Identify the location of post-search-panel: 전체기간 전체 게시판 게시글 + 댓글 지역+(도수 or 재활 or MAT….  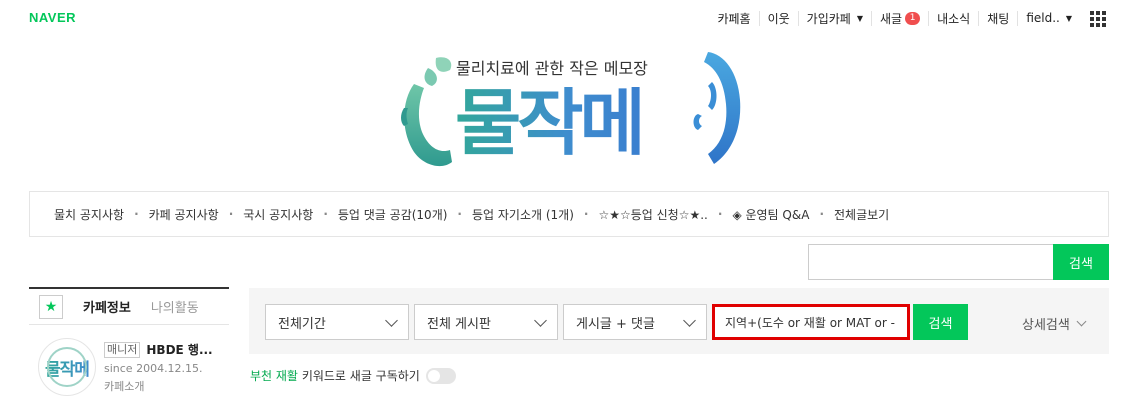
(679, 321).